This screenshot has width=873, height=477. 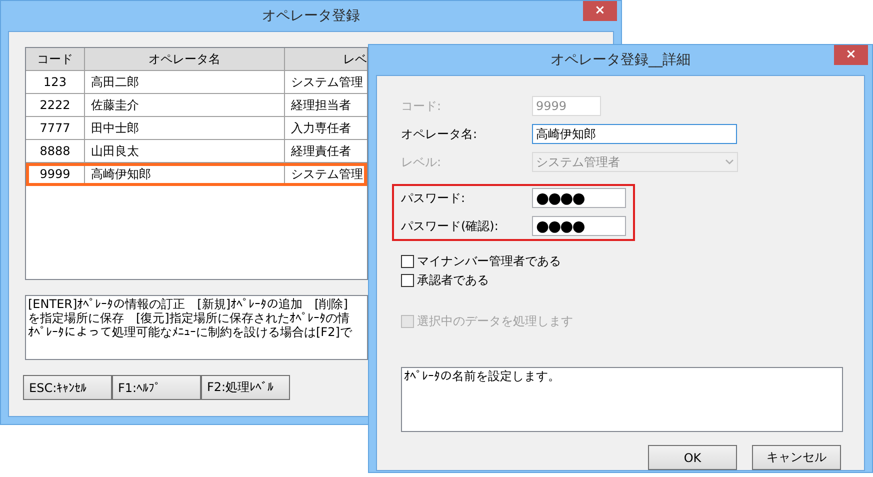 What do you see at coordinates (311, 16) in the screenshot?
I see `window-title: オペレータ登録` at bounding box center [311, 16].